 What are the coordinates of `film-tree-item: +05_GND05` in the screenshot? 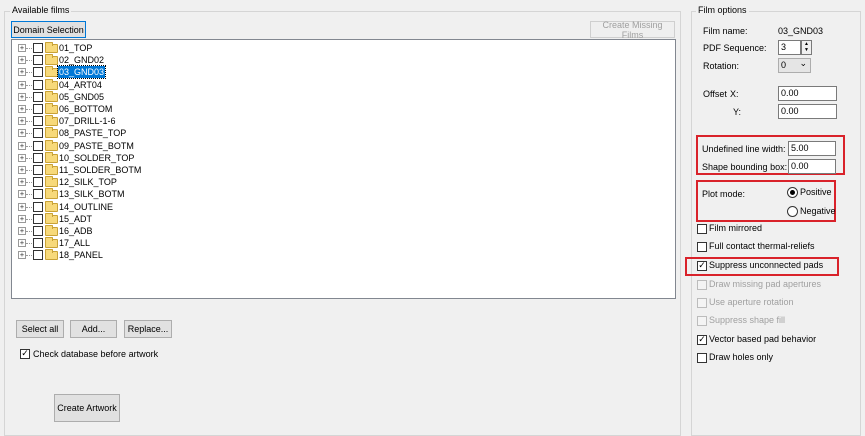 It's located at (112, 96).